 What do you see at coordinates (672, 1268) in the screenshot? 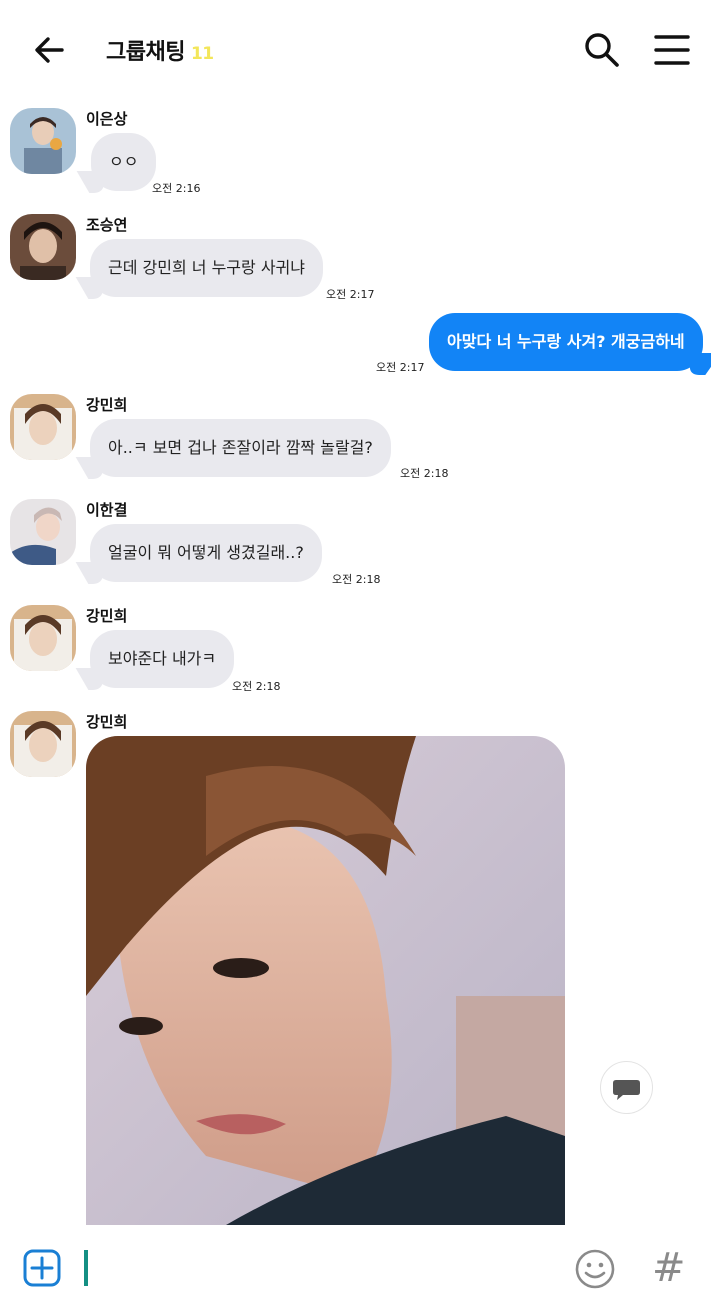
I see `hashtag-icon: #` at bounding box center [672, 1268].